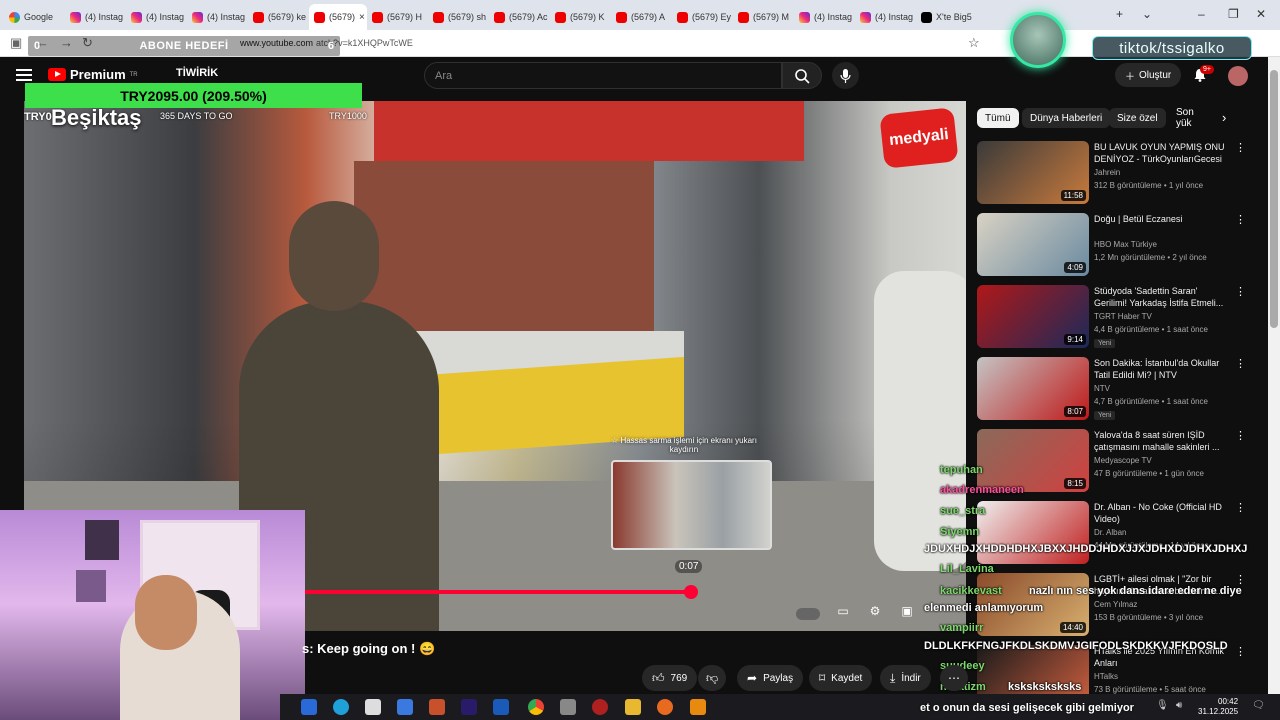  Describe the element at coordinates (1147, 14) in the screenshot. I see `chevron-down-icon: ⌄` at that location.